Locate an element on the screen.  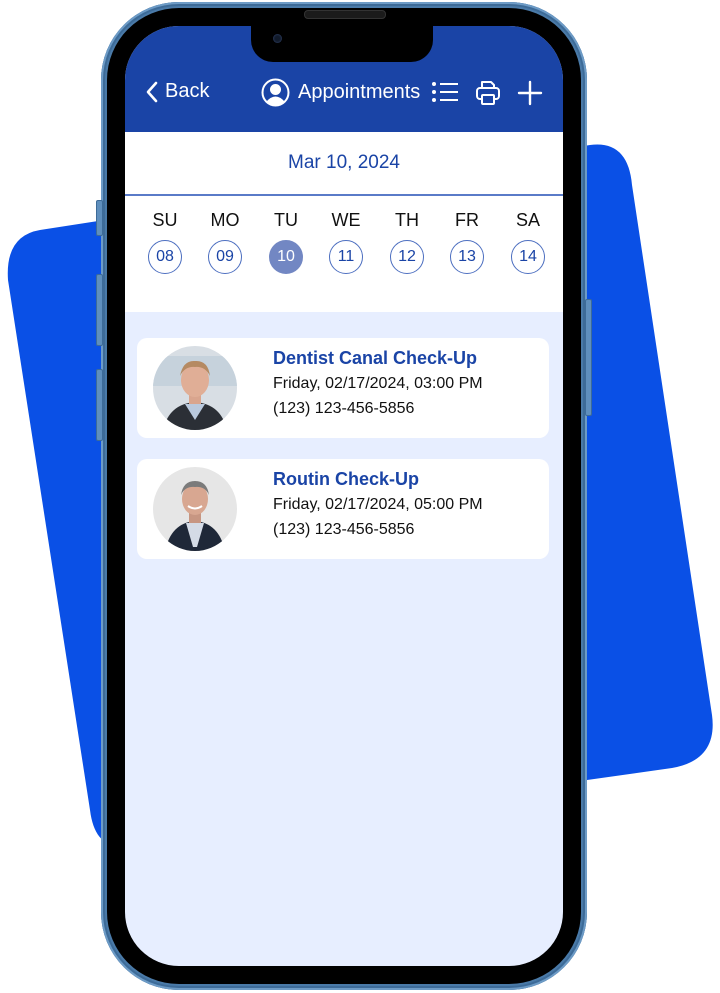
selected-date: Mar 10, 2024 is located at coordinates (344, 162).